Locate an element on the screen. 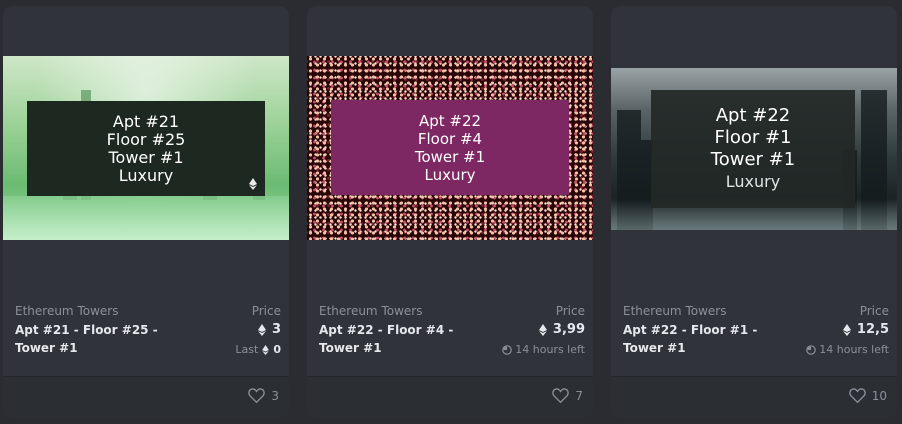  price: 12,5 is located at coordinates (865, 329).